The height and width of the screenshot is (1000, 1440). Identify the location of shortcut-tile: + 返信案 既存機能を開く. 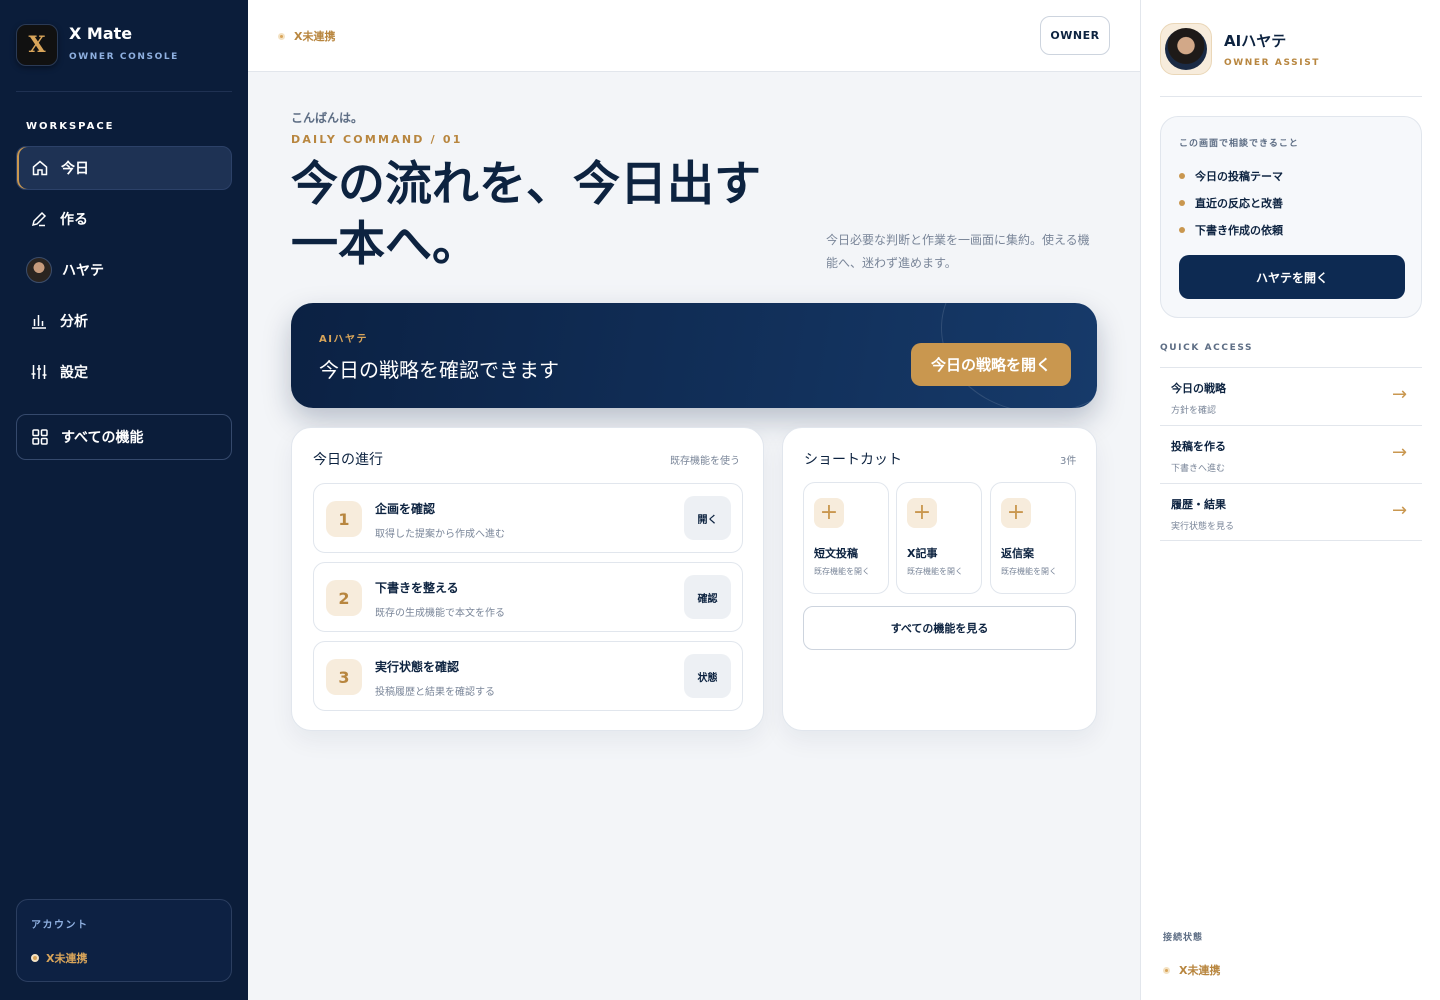
(1033, 538).